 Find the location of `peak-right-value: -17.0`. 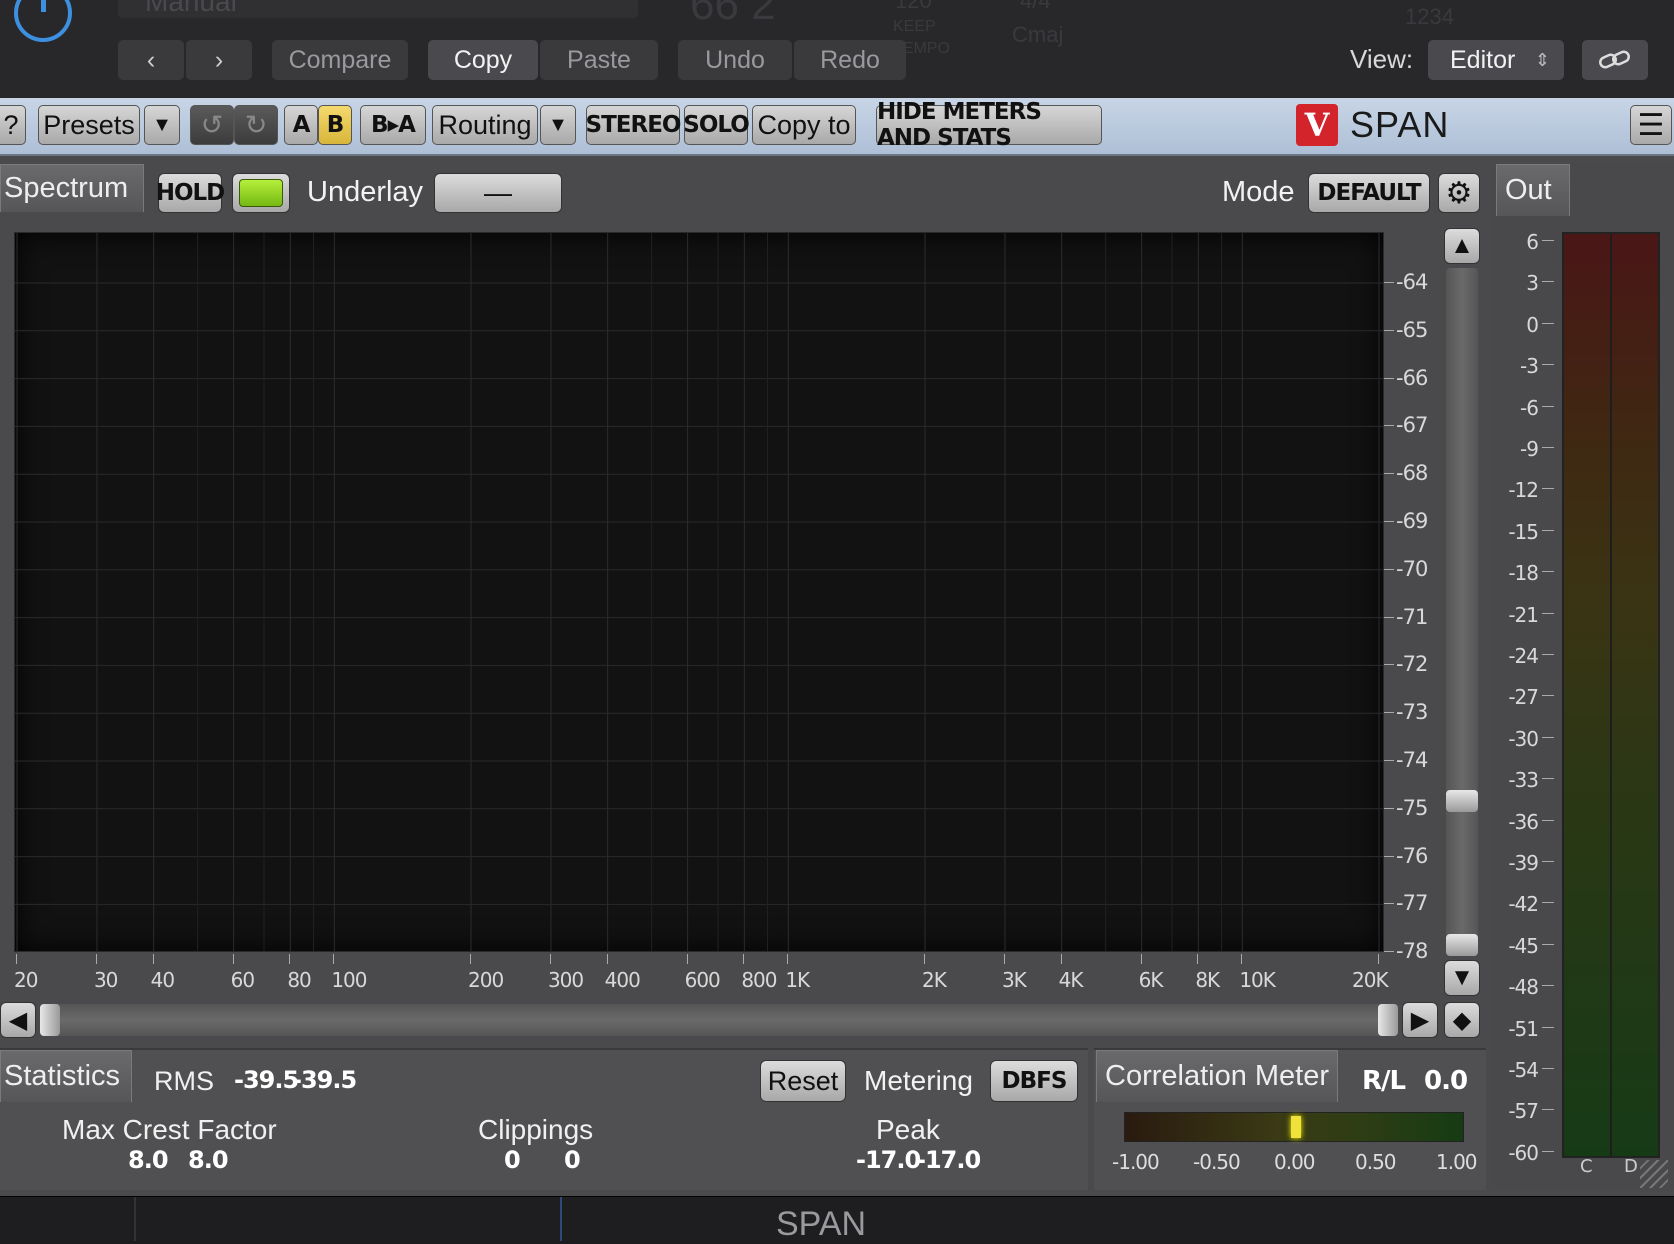

peak-right-value: -17.0 is located at coordinates (948, 1160).